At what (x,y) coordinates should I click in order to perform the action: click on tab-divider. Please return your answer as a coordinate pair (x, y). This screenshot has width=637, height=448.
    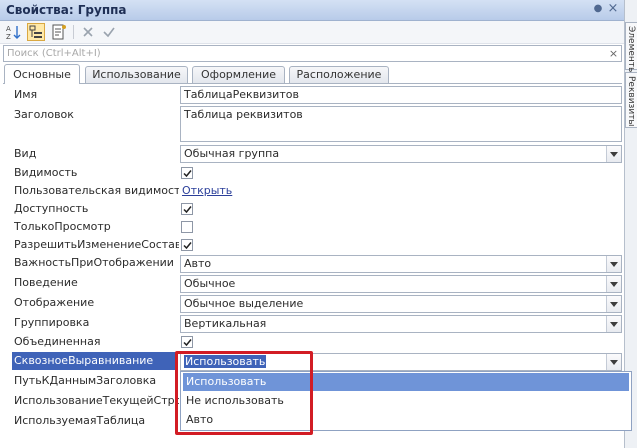
    Looking at the image, I should click on (312, 83).